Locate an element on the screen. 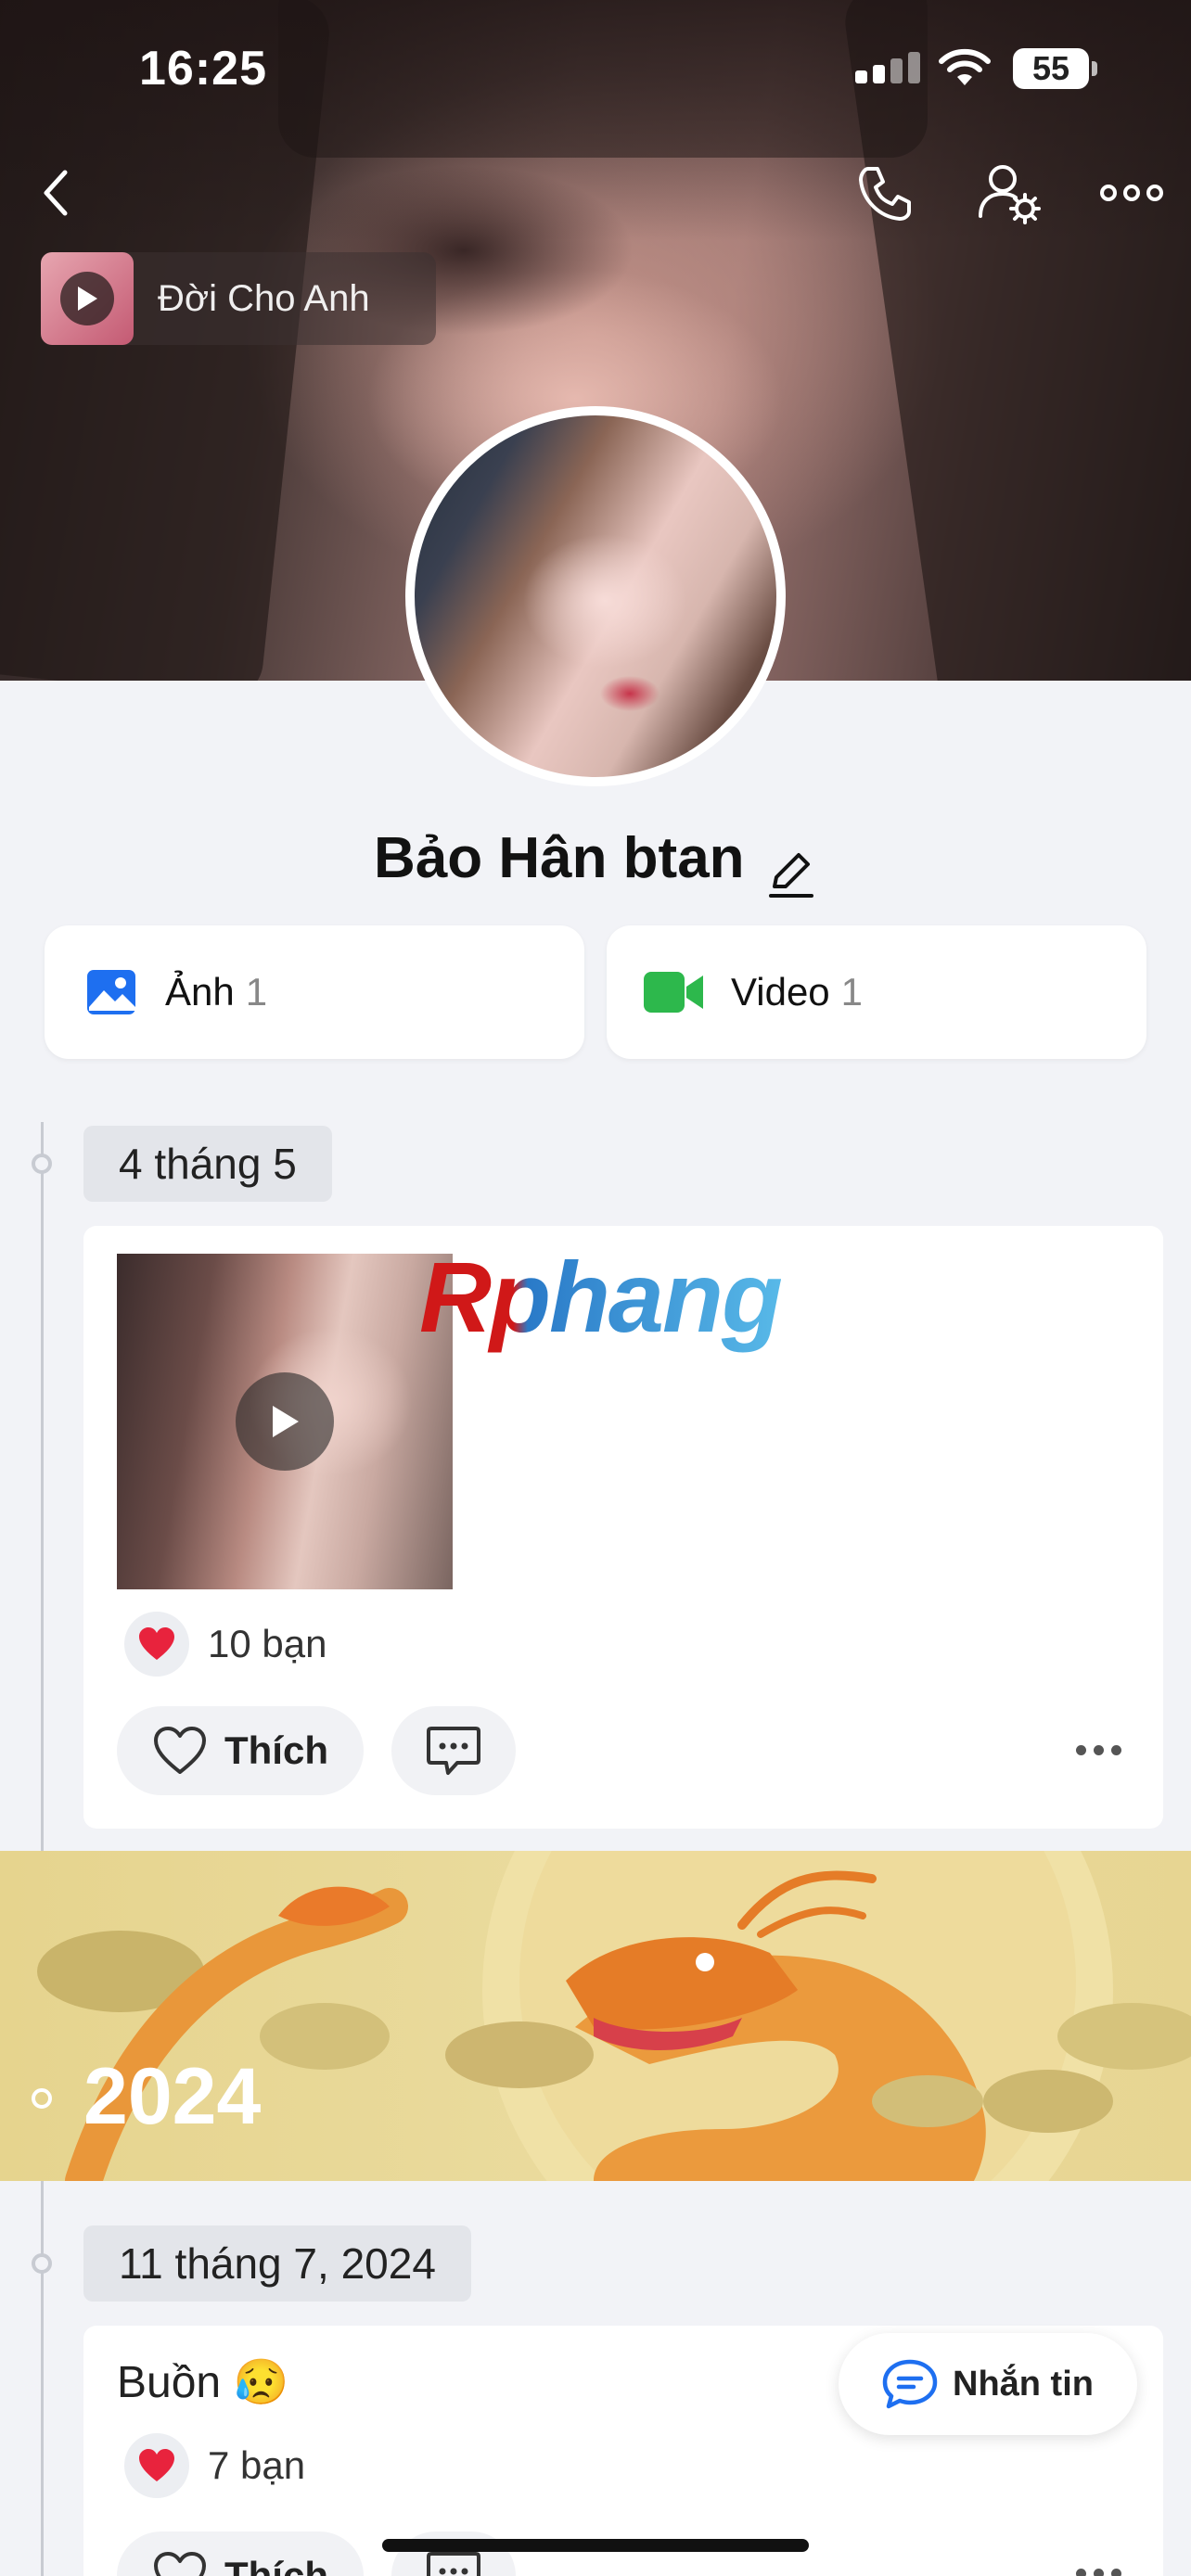  more-horizontal-icon is located at coordinates (1132, 193).